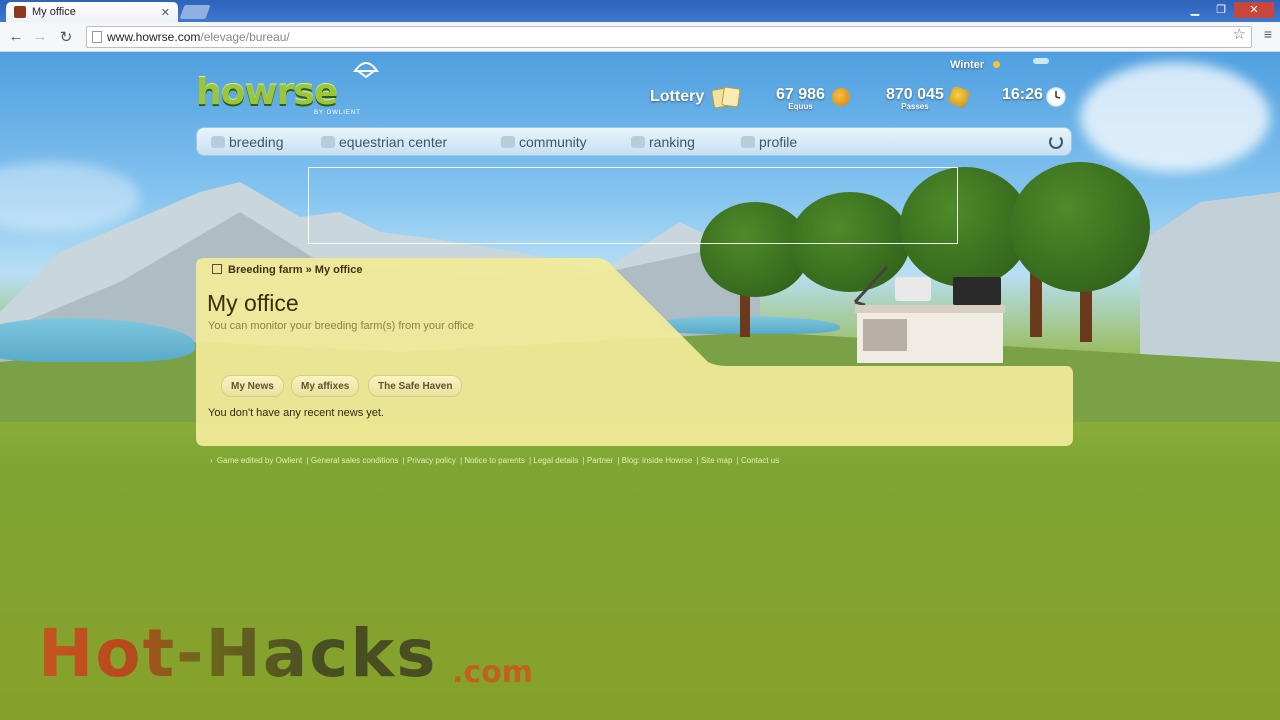  I want to click on weather-icon, so click(1041, 61).